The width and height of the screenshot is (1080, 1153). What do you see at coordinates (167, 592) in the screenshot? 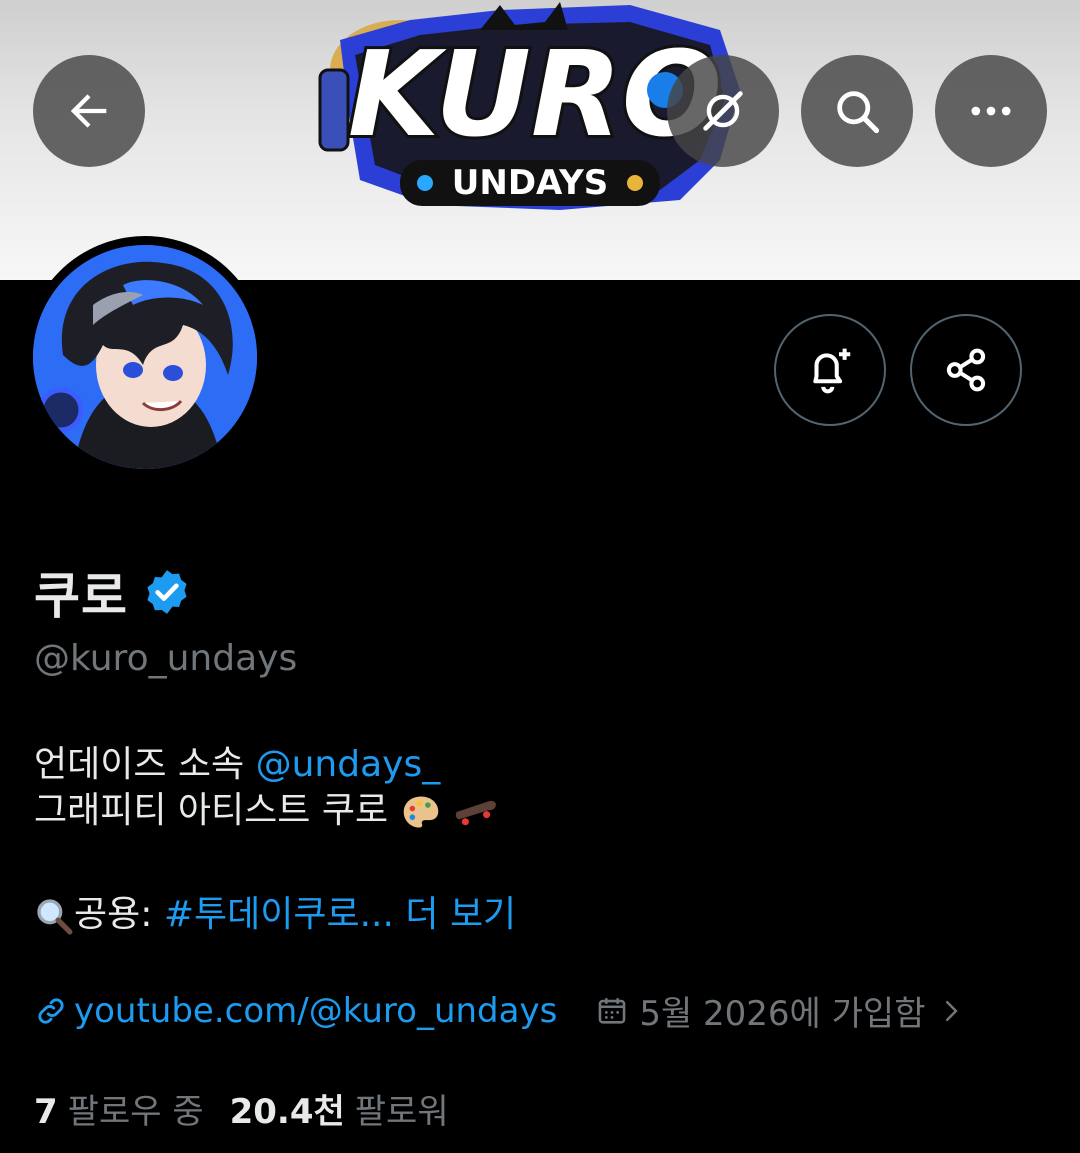
I see `verified-badge-icon` at bounding box center [167, 592].